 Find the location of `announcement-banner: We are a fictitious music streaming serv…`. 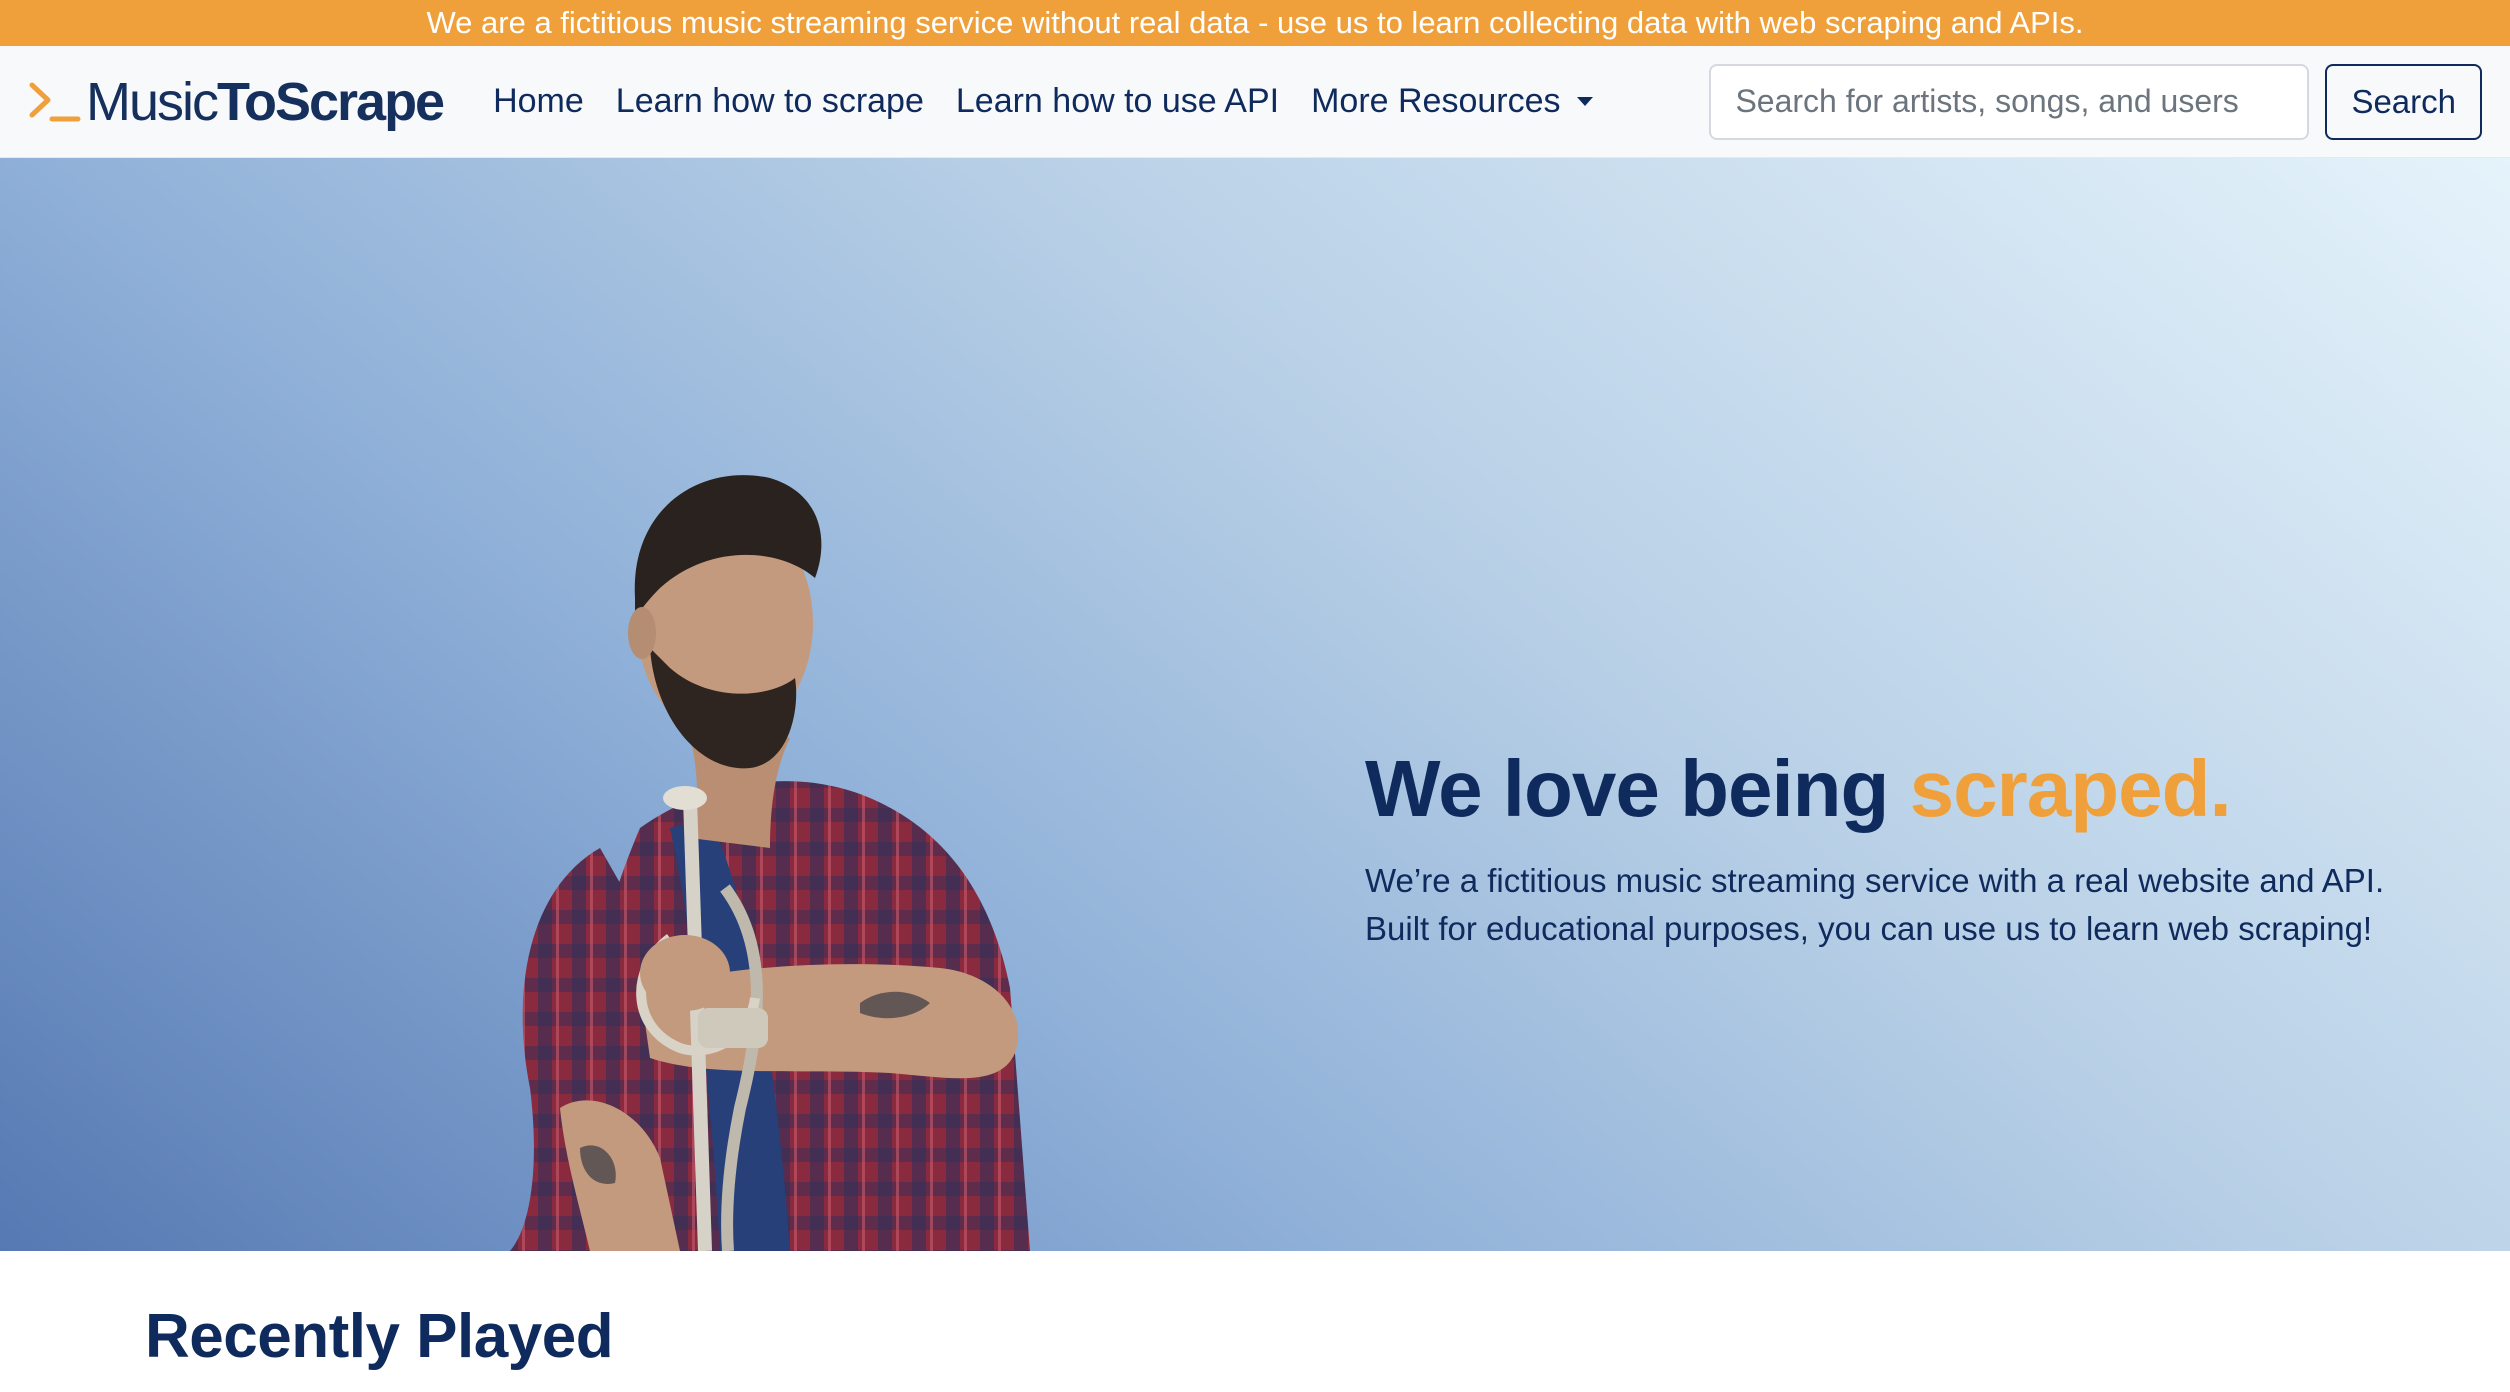

announcement-banner: We are a fictitious music streaming serv… is located at coordinates (1255, 23).